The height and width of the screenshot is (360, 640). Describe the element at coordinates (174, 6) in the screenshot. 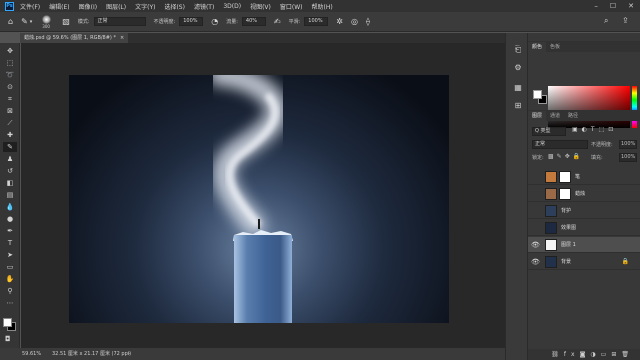

I see `menu-select: 选择(S)` at that location.